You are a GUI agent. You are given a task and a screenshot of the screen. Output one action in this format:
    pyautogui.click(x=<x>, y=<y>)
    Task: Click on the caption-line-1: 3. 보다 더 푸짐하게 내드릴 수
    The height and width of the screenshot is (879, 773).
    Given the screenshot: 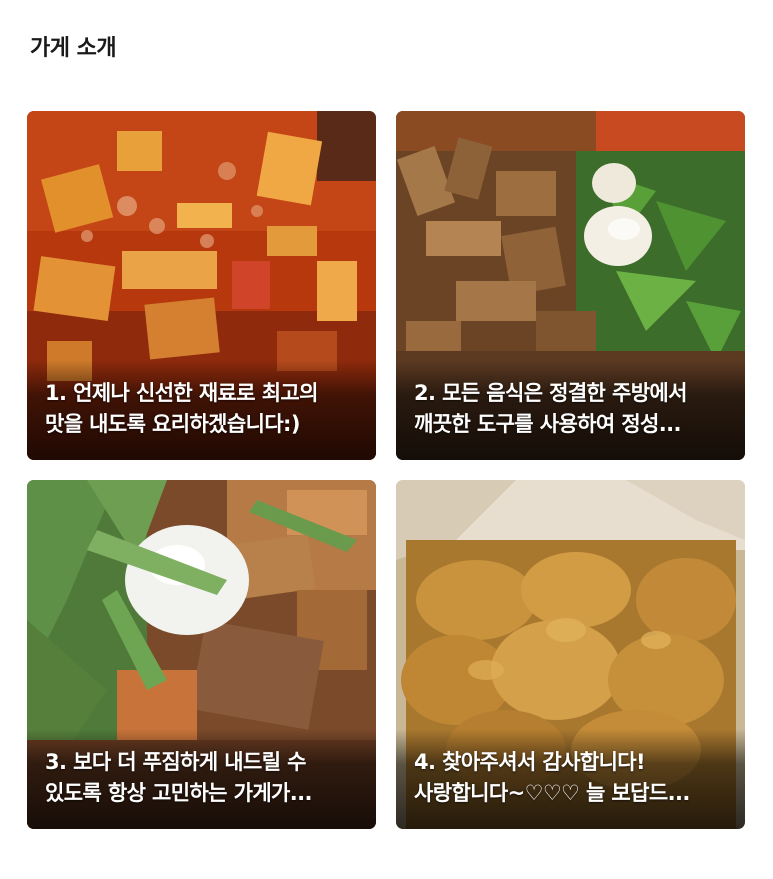 What is the action you would take?
    pyautogui.click(x=175, y=762)
    